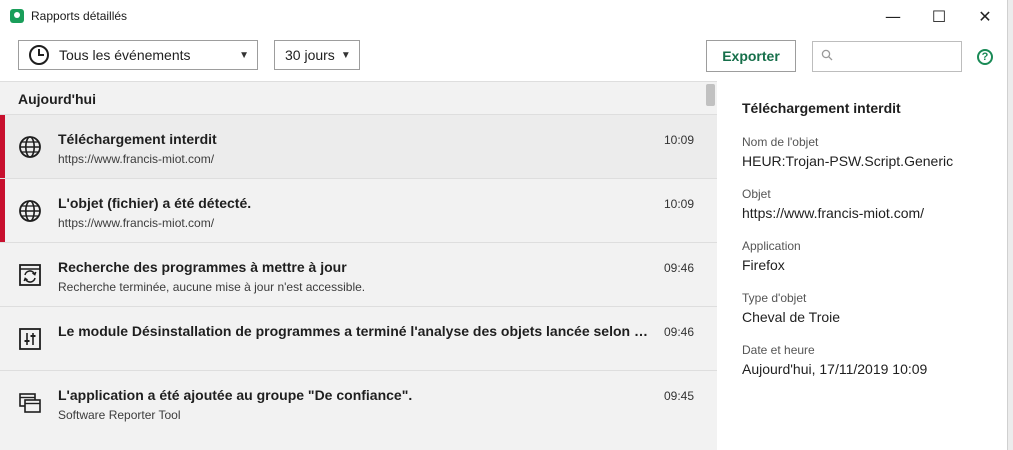 The width and height of the screenshot is (1013, 450). What do you see at coordinates (763, 265) in the screenshot?
I see `detail-value: Firefox` at bounding box center [763, 265].